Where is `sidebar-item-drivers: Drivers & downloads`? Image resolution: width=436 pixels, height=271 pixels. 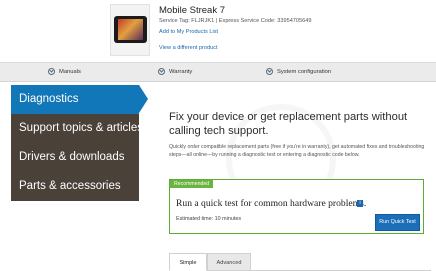
sidebar-item-drivers: Drivers & downloads is located at coordinates (75, 157).